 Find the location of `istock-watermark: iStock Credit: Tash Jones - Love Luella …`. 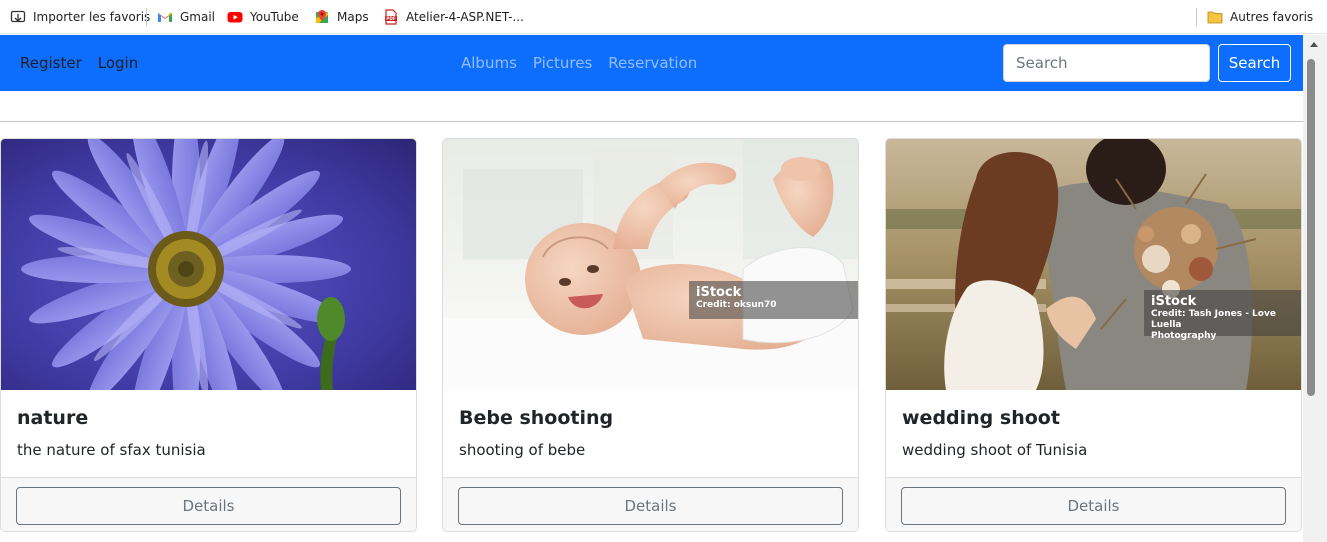

istock-watermark: iStock Credit: Tash Jones - Love Luella … is located at coordinates (1222, 315).